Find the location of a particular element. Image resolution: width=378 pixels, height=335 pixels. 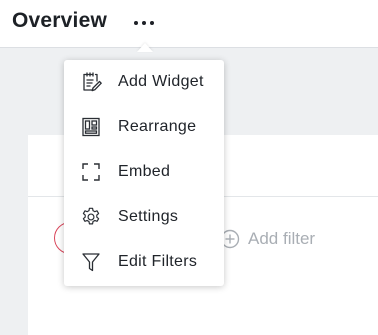

menu-item-add-widget: Add Widget is located at coordinates (144, 82).